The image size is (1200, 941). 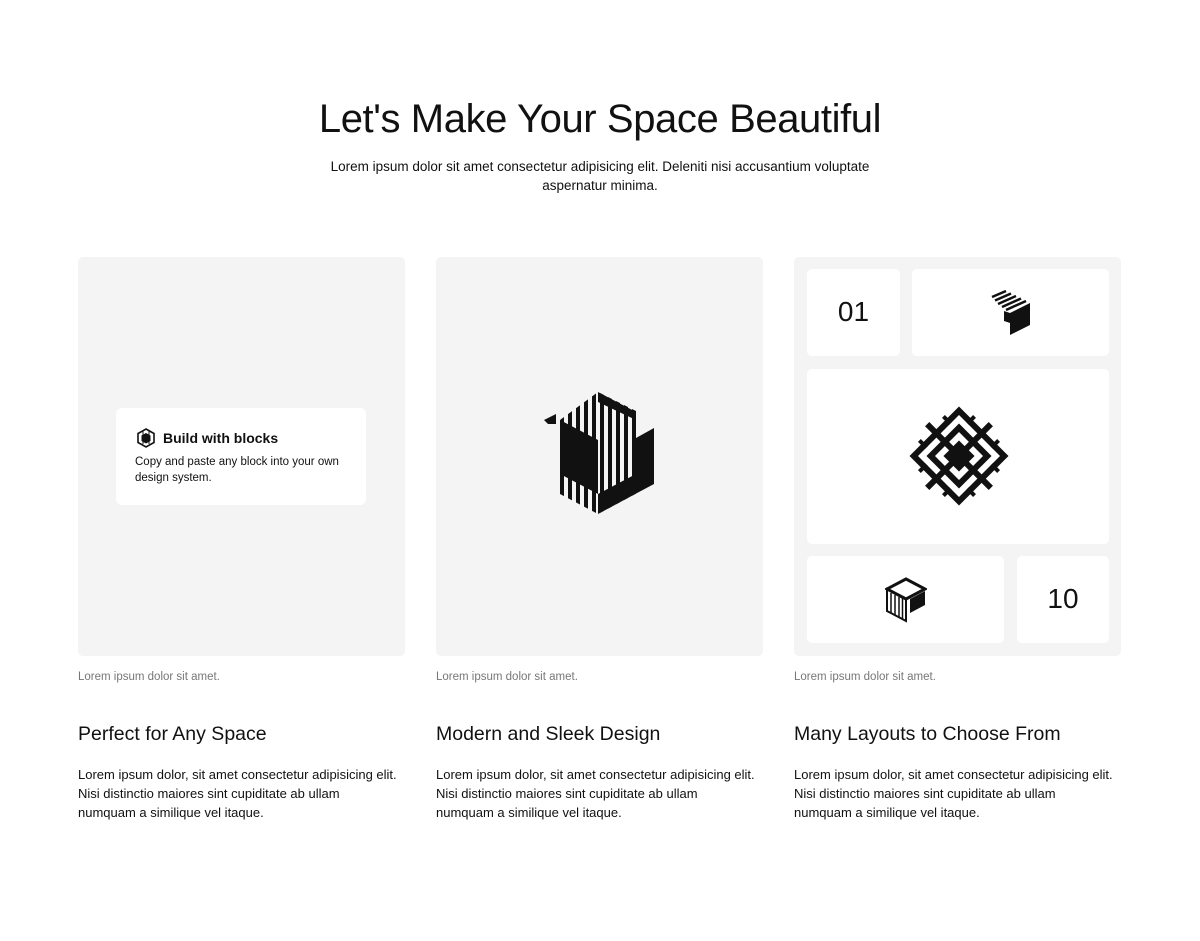 What do you see at coordinates (146, 438) in the screenshot?
I see `block-logo-icon` at bounding box center [146, 438].